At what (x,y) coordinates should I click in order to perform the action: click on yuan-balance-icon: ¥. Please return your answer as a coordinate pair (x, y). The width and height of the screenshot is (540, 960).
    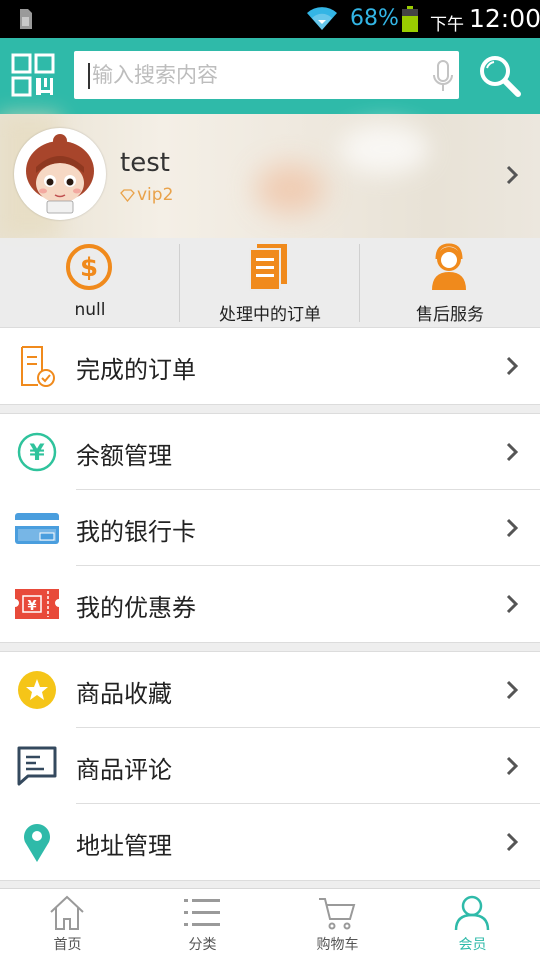
    Looking at the image, I should click on (37, 452).